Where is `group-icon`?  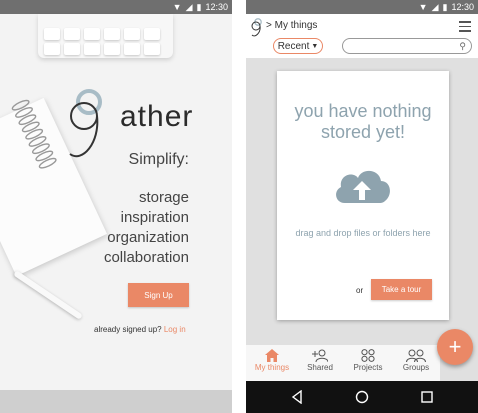 group-icon is located at coordinates (416, 355).